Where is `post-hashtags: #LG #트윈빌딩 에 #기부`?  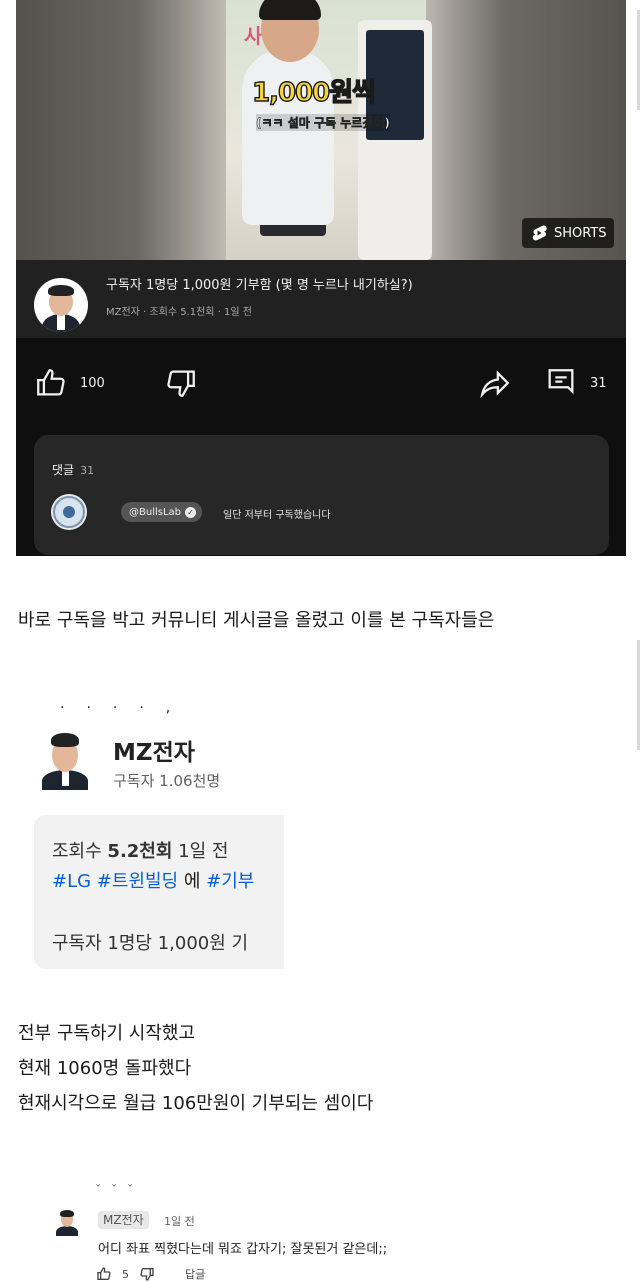
post-hashtags: #LG #트윈빌딩 에 #기부 is located at coordinates (153, 880).